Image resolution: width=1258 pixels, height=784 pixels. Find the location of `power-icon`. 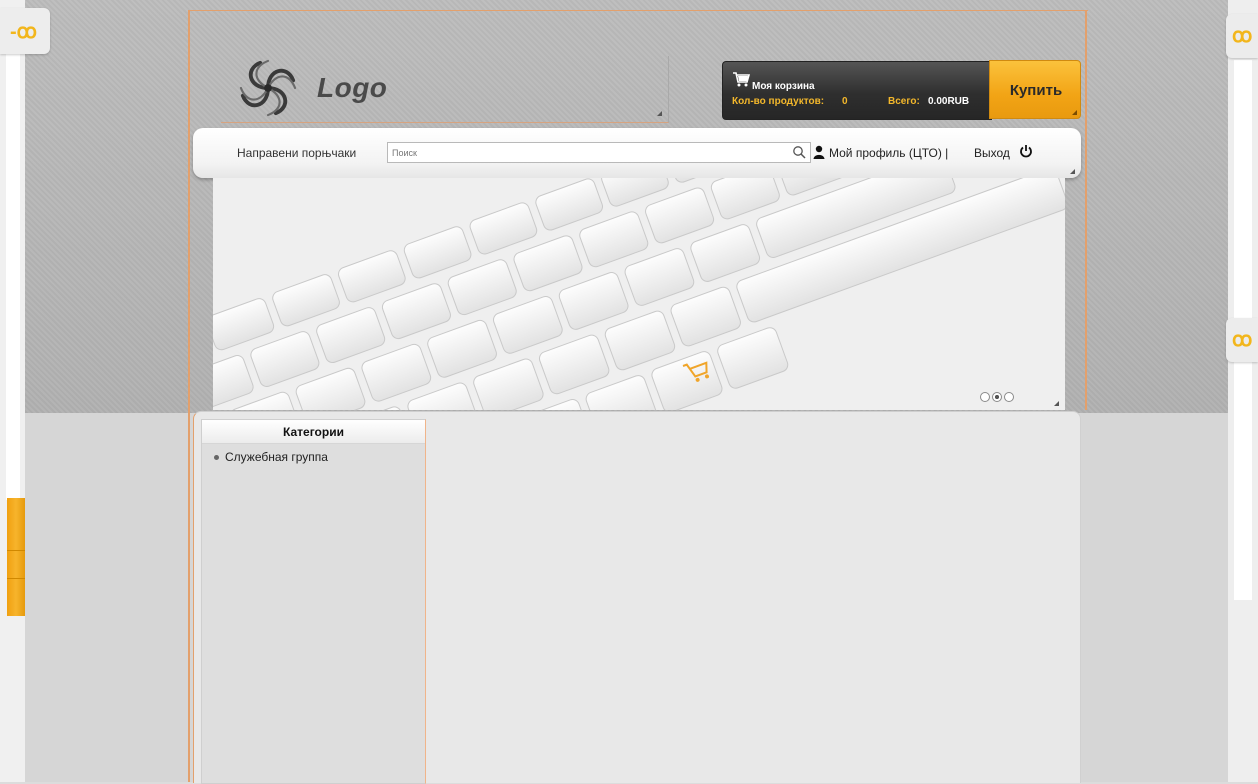

power-icon is located at coordinates (1026, 151).